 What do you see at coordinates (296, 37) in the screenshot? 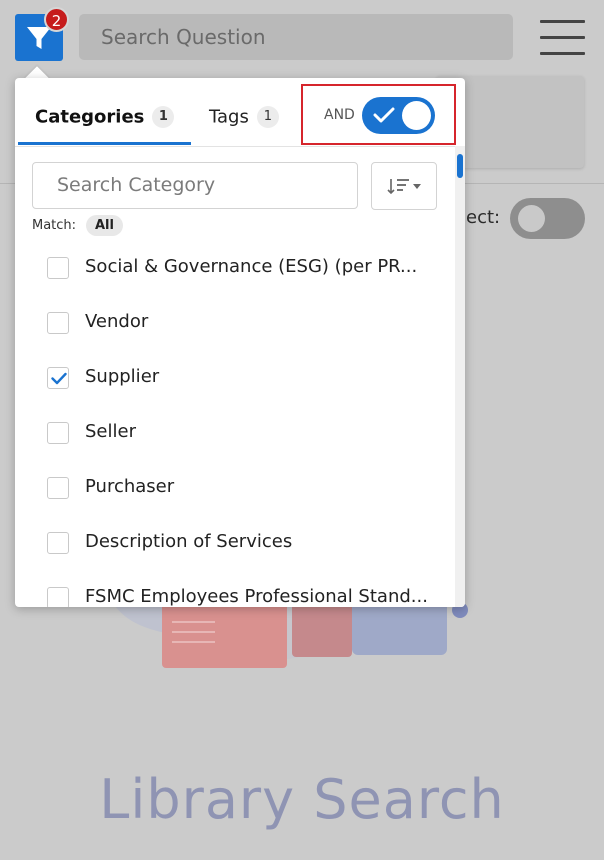
I see `search-question-input: Search Question` at bounding box center [296, 37].